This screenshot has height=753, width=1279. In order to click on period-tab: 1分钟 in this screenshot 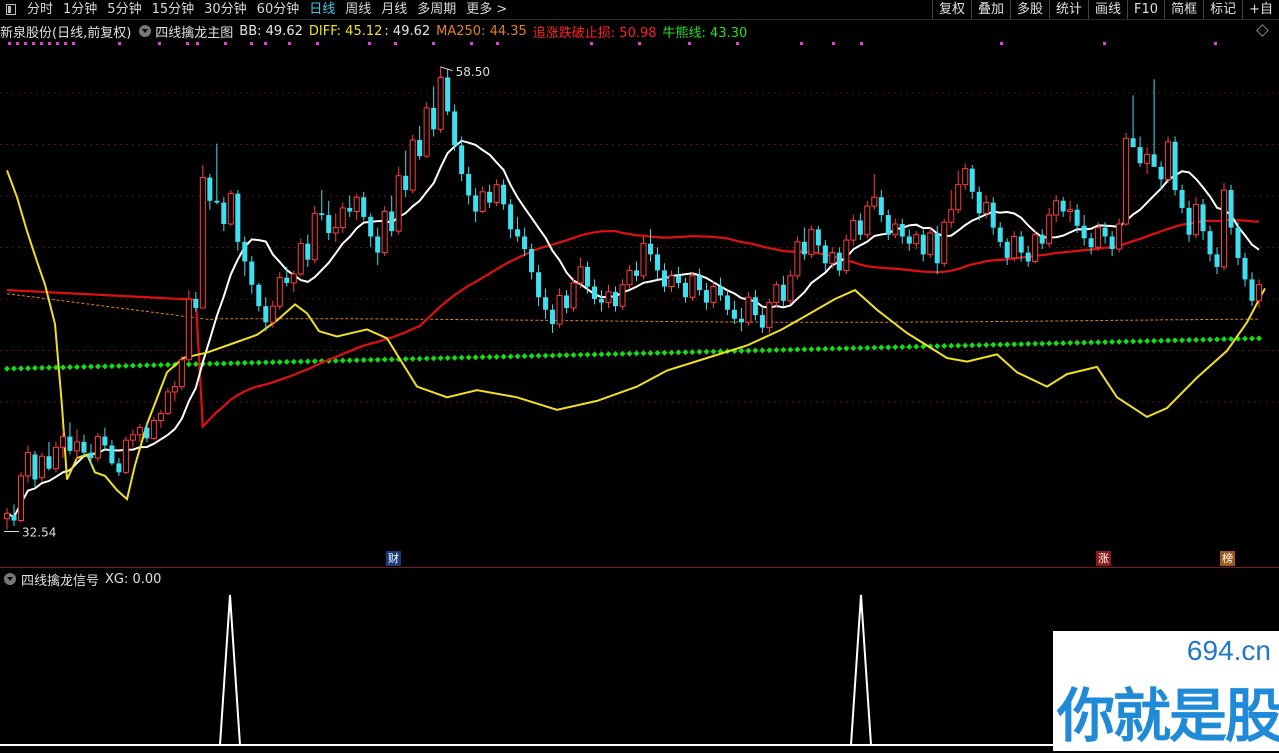, I will do `click(80, 9)`.